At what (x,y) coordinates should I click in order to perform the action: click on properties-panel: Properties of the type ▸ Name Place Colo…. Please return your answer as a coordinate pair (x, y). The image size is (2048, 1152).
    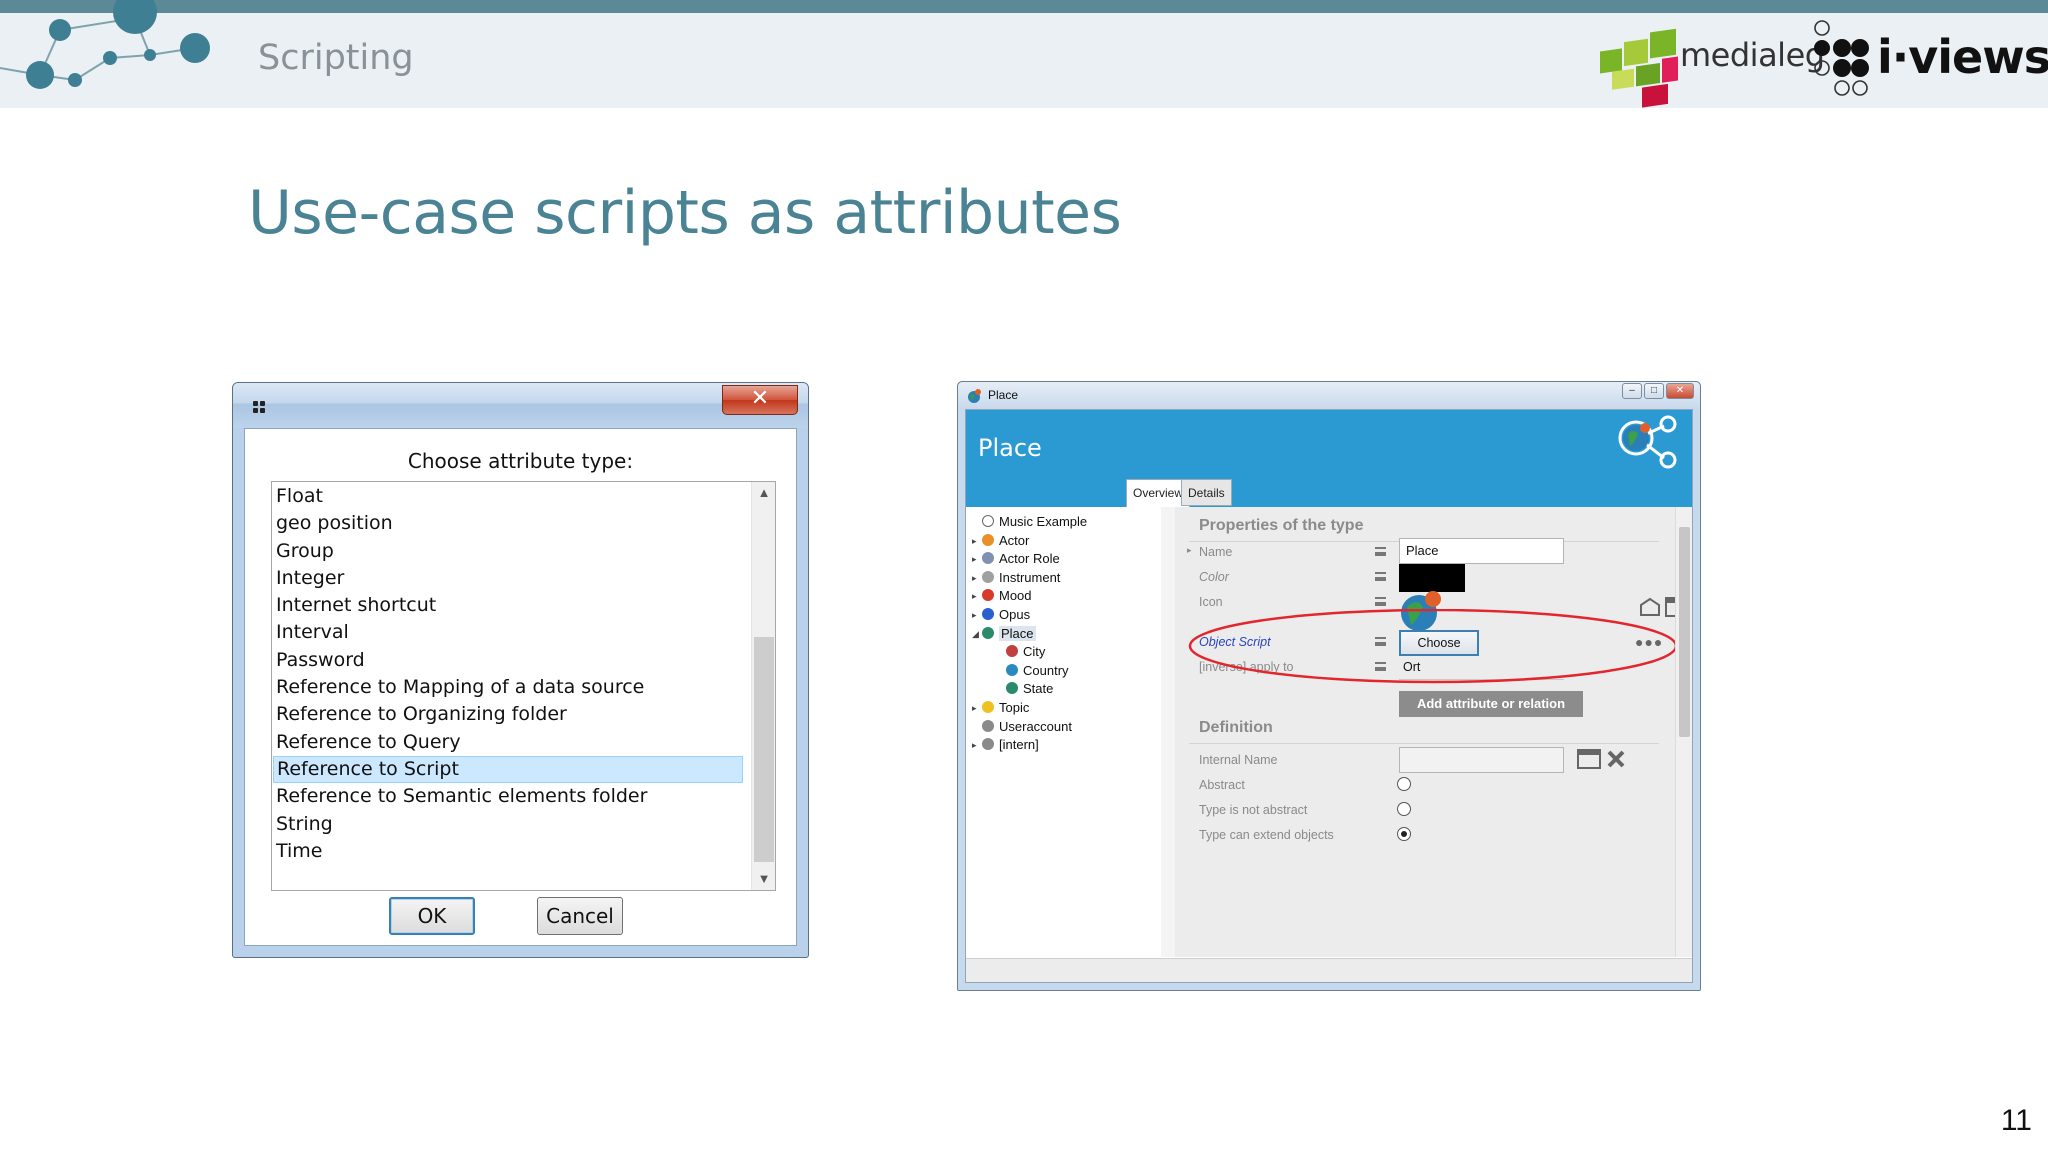
    Looking at the image, I should click on (1432, 732).